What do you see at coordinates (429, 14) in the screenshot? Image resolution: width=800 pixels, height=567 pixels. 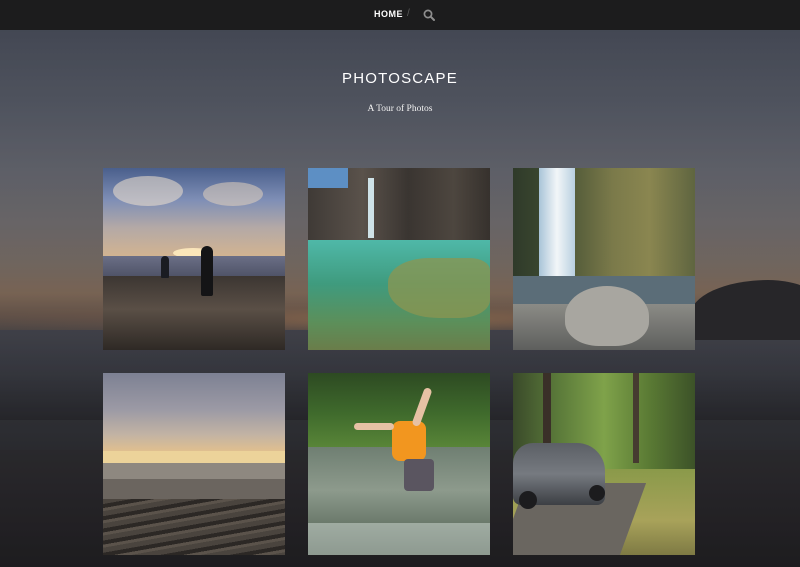 I see `search-icon` at bounding box center [429, 14].